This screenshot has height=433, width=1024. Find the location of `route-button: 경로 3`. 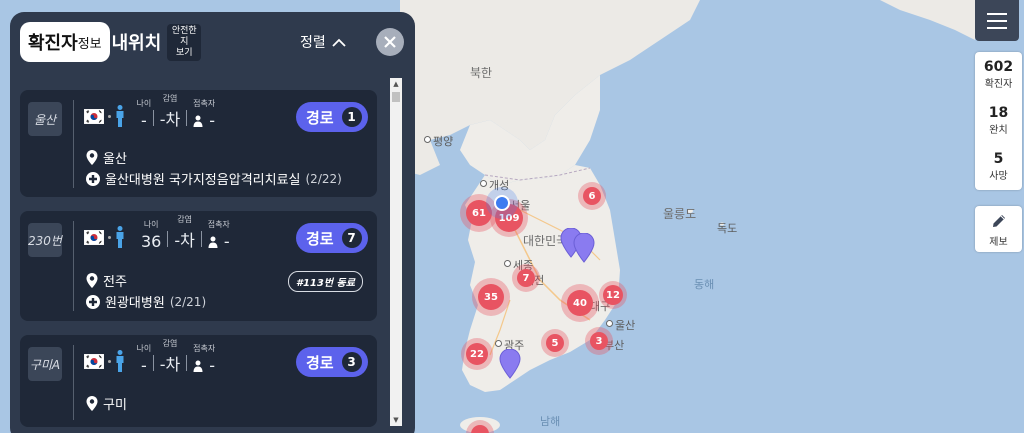

route-button: 경로 3 is located at coordinates (332, 362).